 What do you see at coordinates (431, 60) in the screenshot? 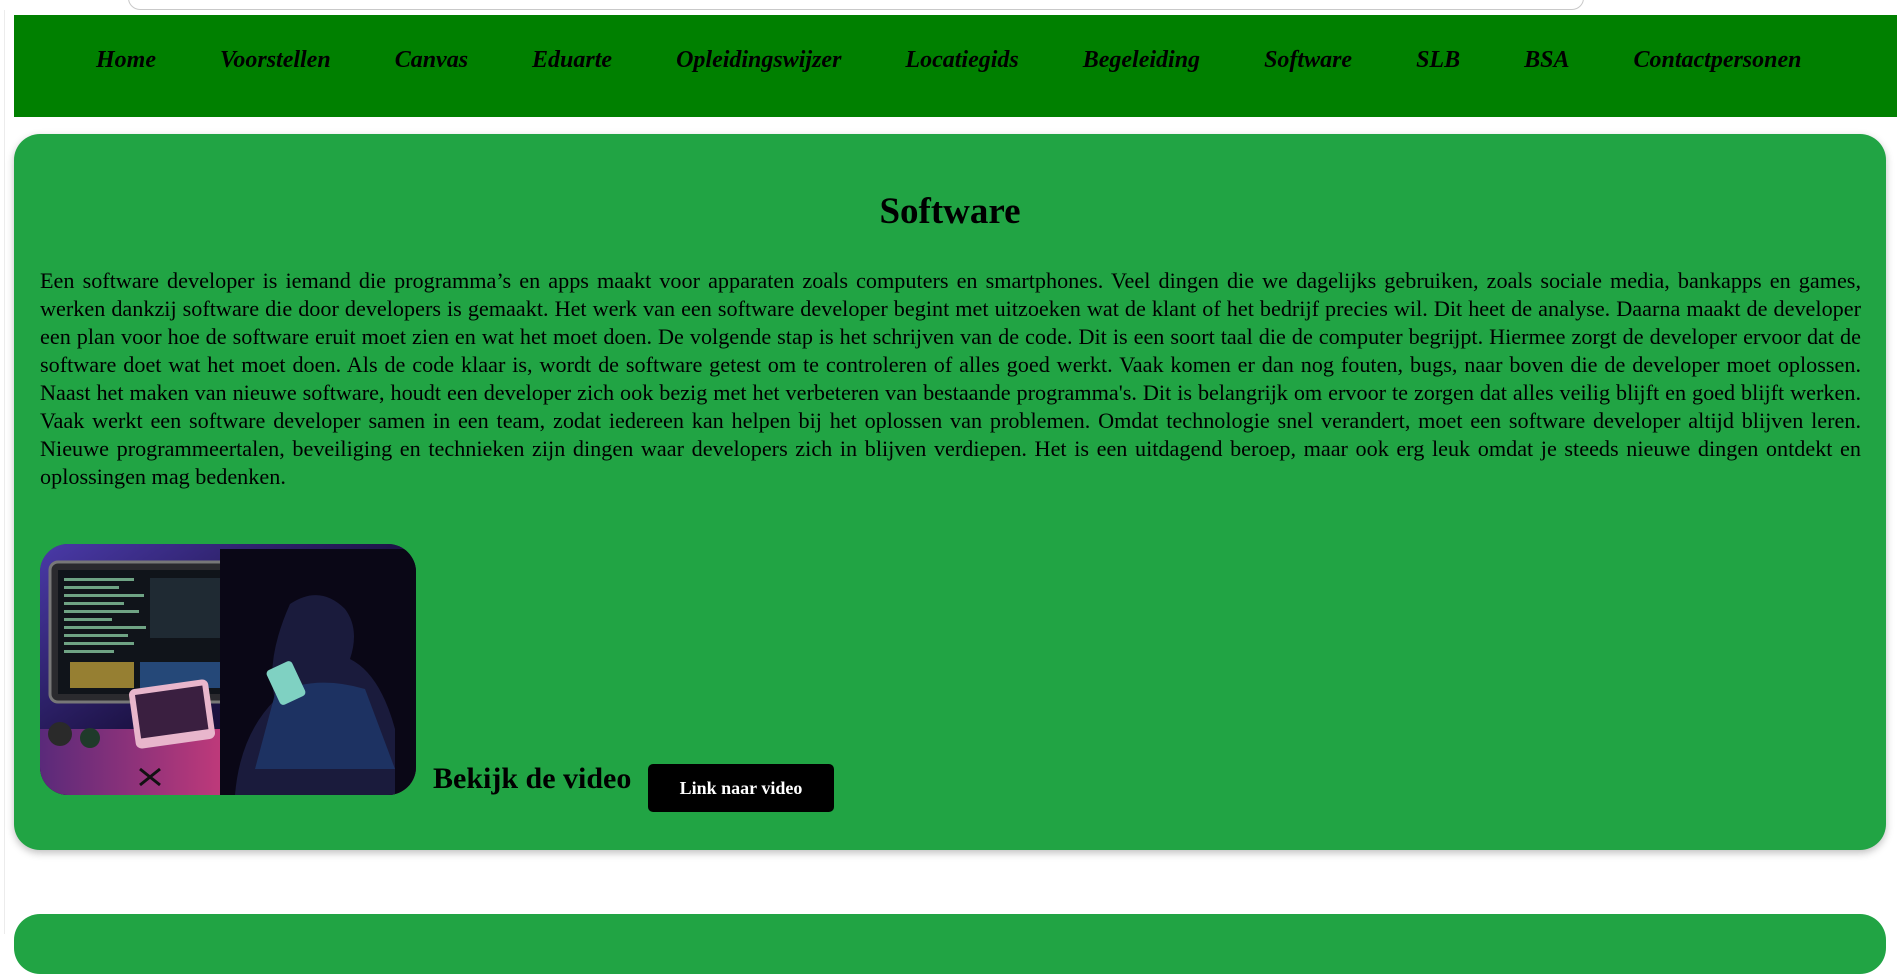
I see `nav-link-canvas: Canvas` at bounding box center [431, 60].